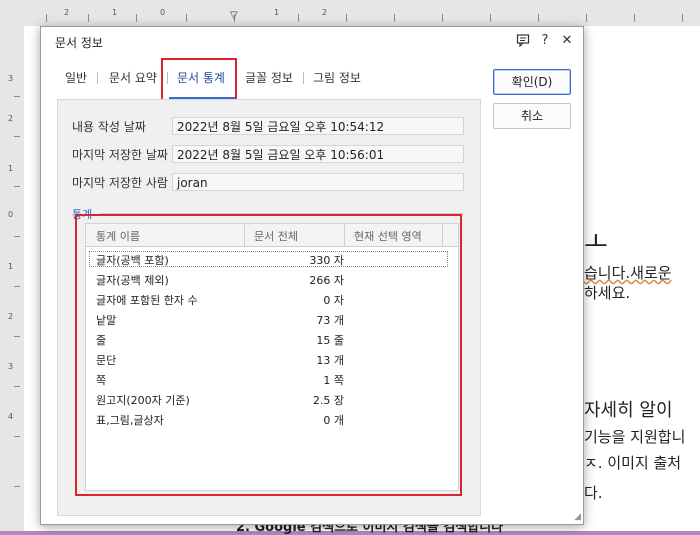  I want to click on saved-date-label: 마지막 저장한 날짜, so click(120, 155).